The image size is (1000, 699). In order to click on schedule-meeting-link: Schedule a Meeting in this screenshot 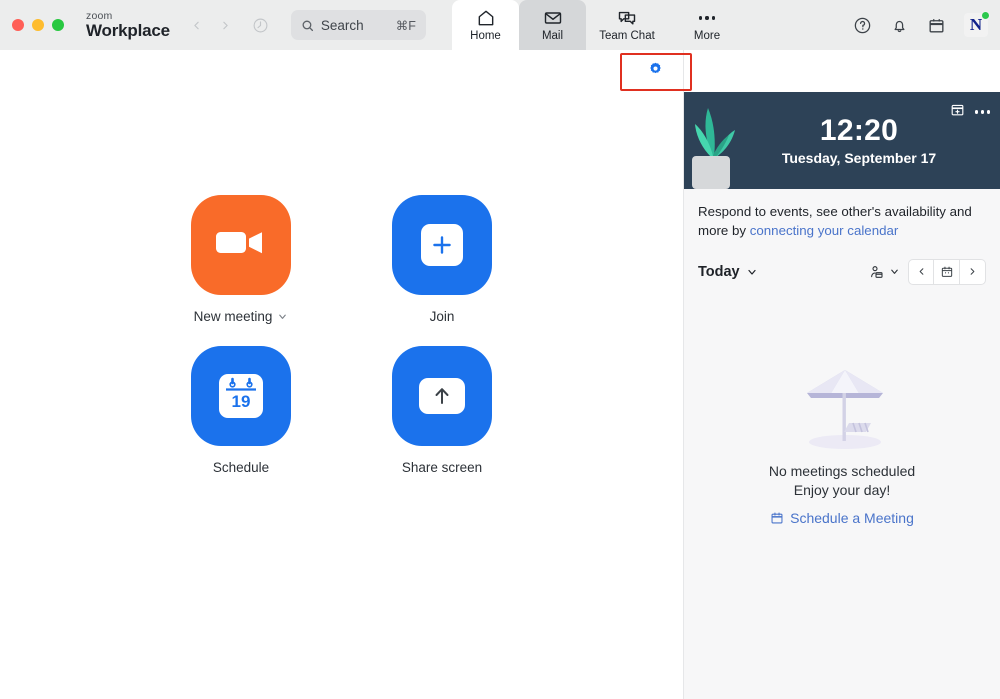, I will do `click(842, 518)`.